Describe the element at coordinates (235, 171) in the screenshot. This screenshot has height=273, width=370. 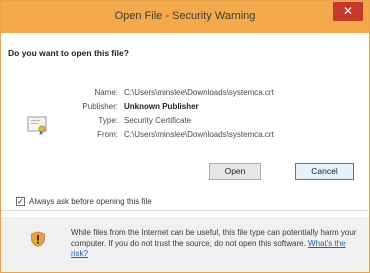
I see `open-button: Open` at that location.